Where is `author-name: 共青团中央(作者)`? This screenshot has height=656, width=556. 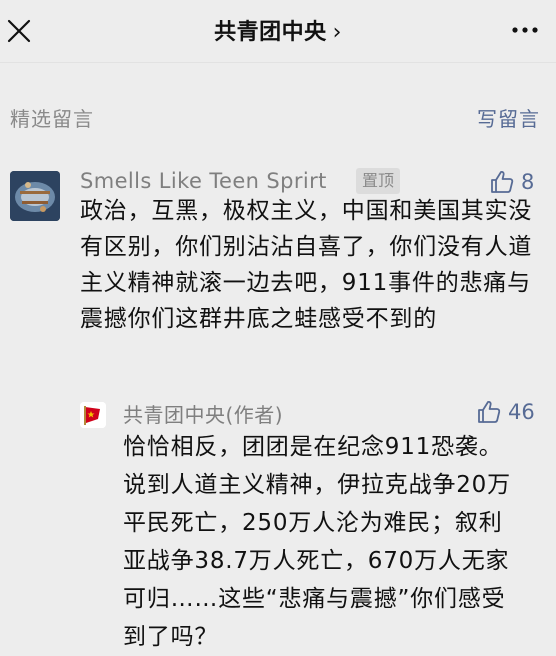 author-name: 共青团中央(作者) is located at coordinates (203, 415).